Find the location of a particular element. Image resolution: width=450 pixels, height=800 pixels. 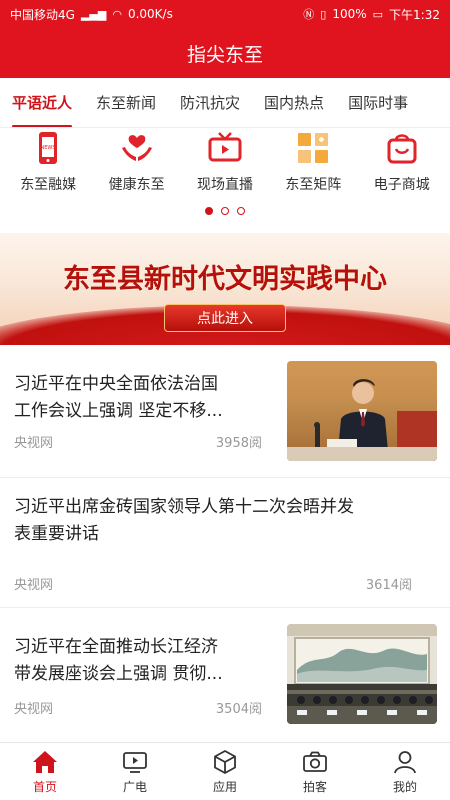

quick-link-mall: 电子商城 is located at coordinates (402, 162).